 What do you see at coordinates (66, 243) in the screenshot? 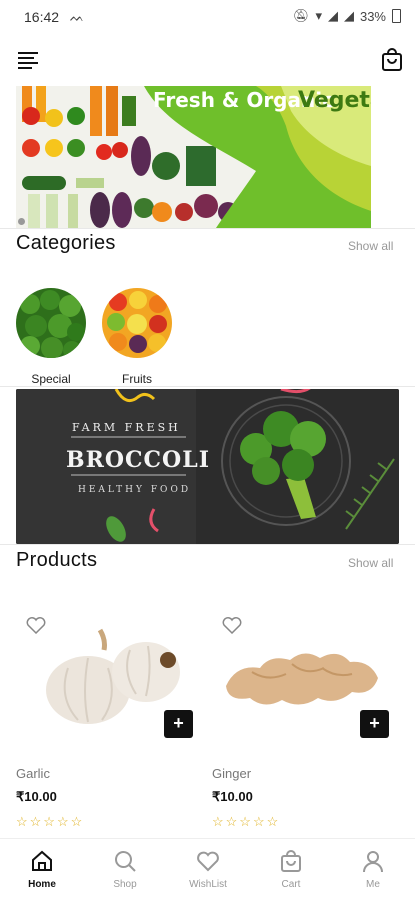
I see `categories-title: Categories` at bounding box center [66, 243].